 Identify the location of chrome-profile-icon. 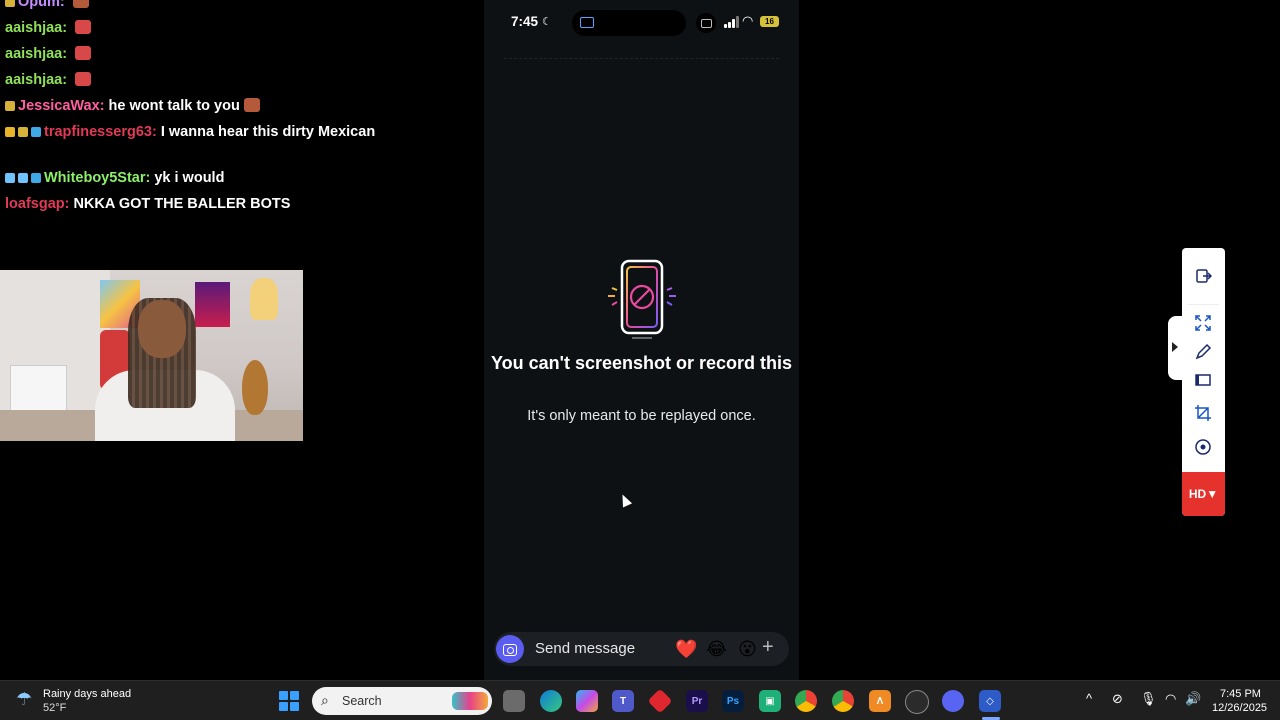
(843, 701).